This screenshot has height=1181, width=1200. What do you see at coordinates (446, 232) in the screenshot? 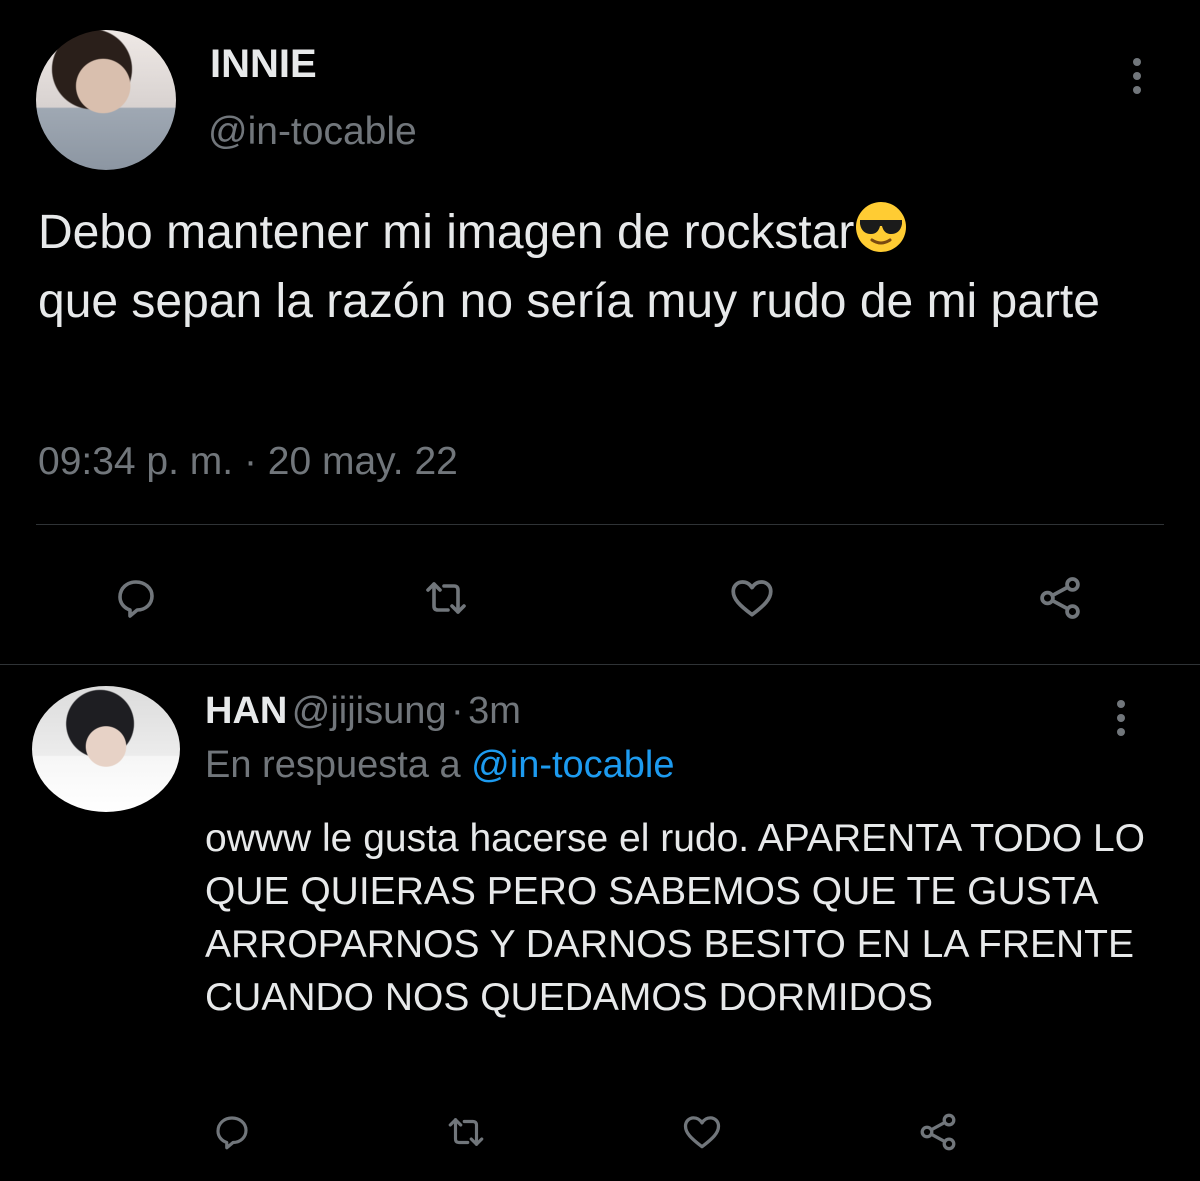
I see `tweet-text-line1: Debo mantener mi imagen de rockstar` at bounding box center [446, 232].